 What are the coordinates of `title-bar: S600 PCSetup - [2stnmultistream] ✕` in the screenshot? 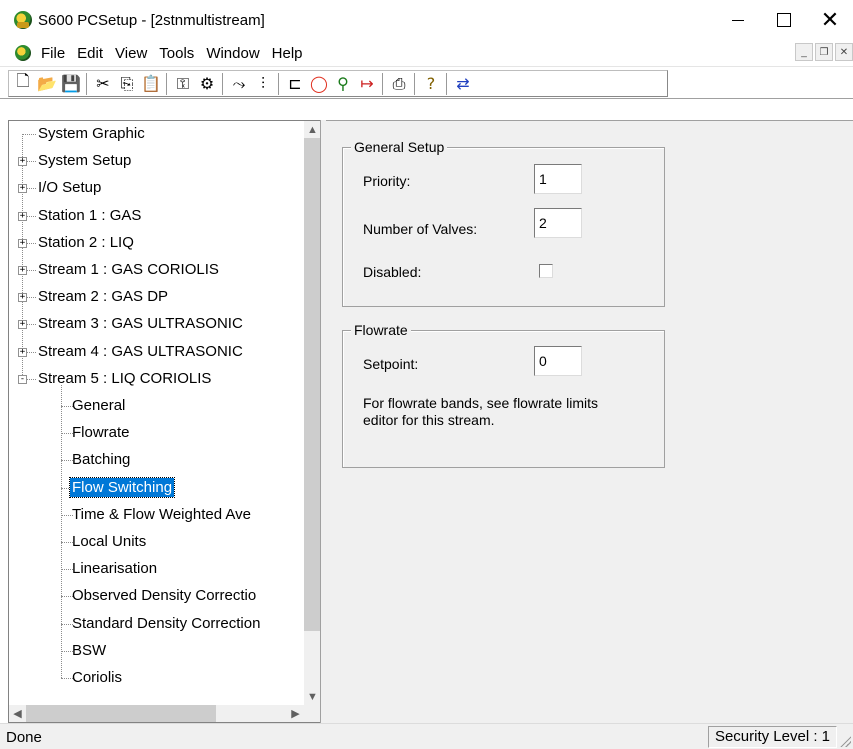 It's located at (426, 20).